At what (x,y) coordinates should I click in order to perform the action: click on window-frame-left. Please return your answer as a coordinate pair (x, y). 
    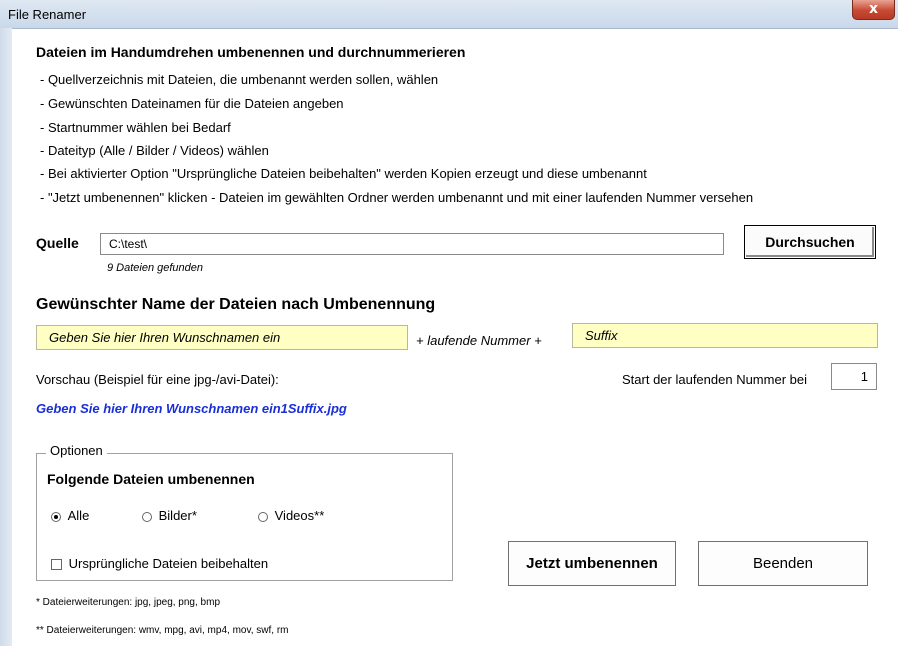
    Looking at the image, I should click on (6, 337).